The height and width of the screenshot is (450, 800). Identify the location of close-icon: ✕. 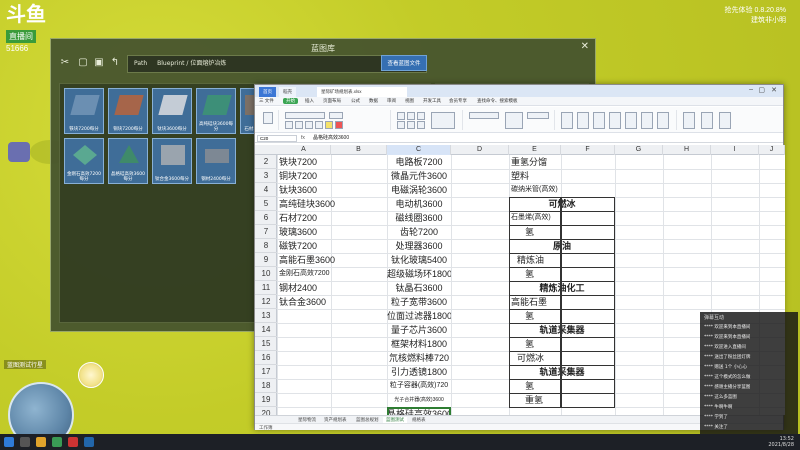
(774, 90).